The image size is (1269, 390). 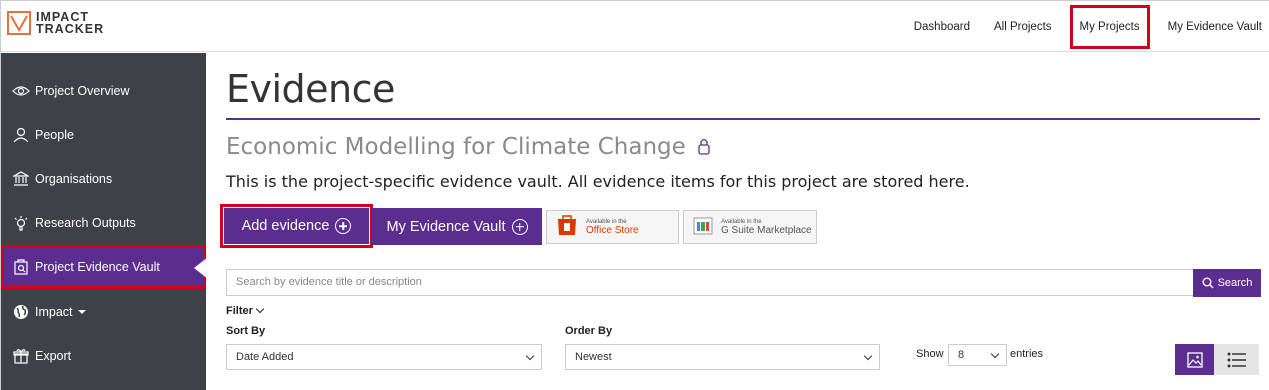 I want to click on my-evidence-vault-button: My Evidence Vault, so click(x=457, y=226).